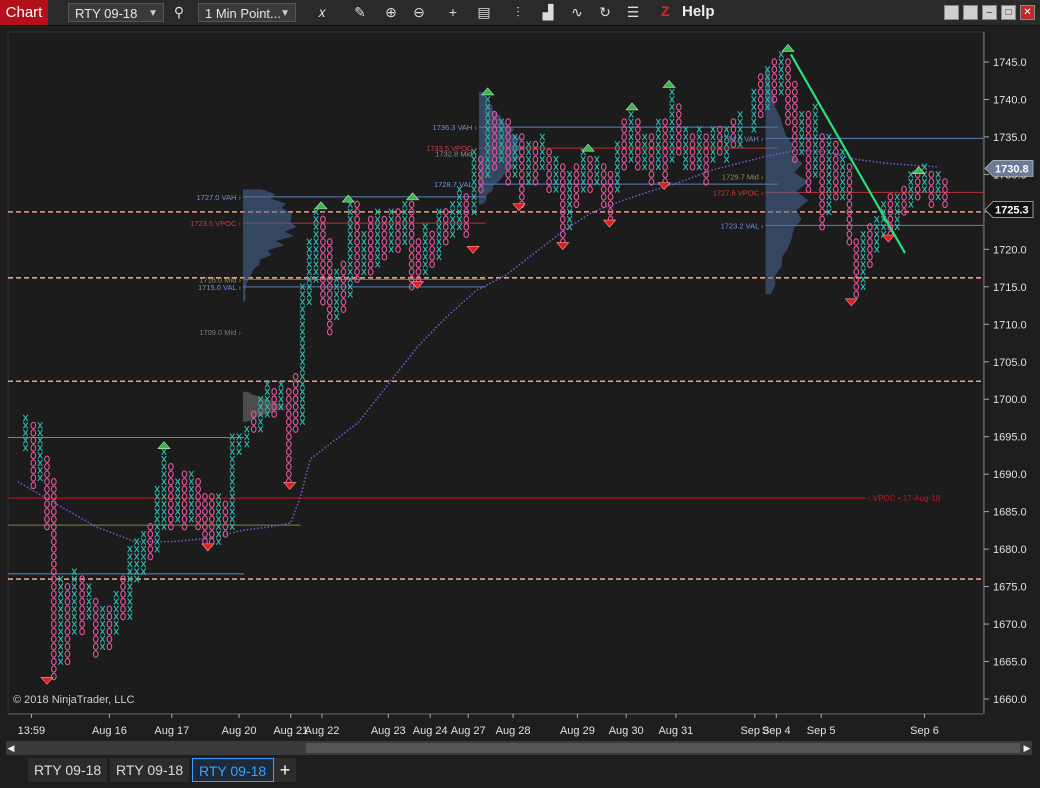 The image size is (1040, 788). I want to click on indicators-icon: ⫶, so click(518, 12).